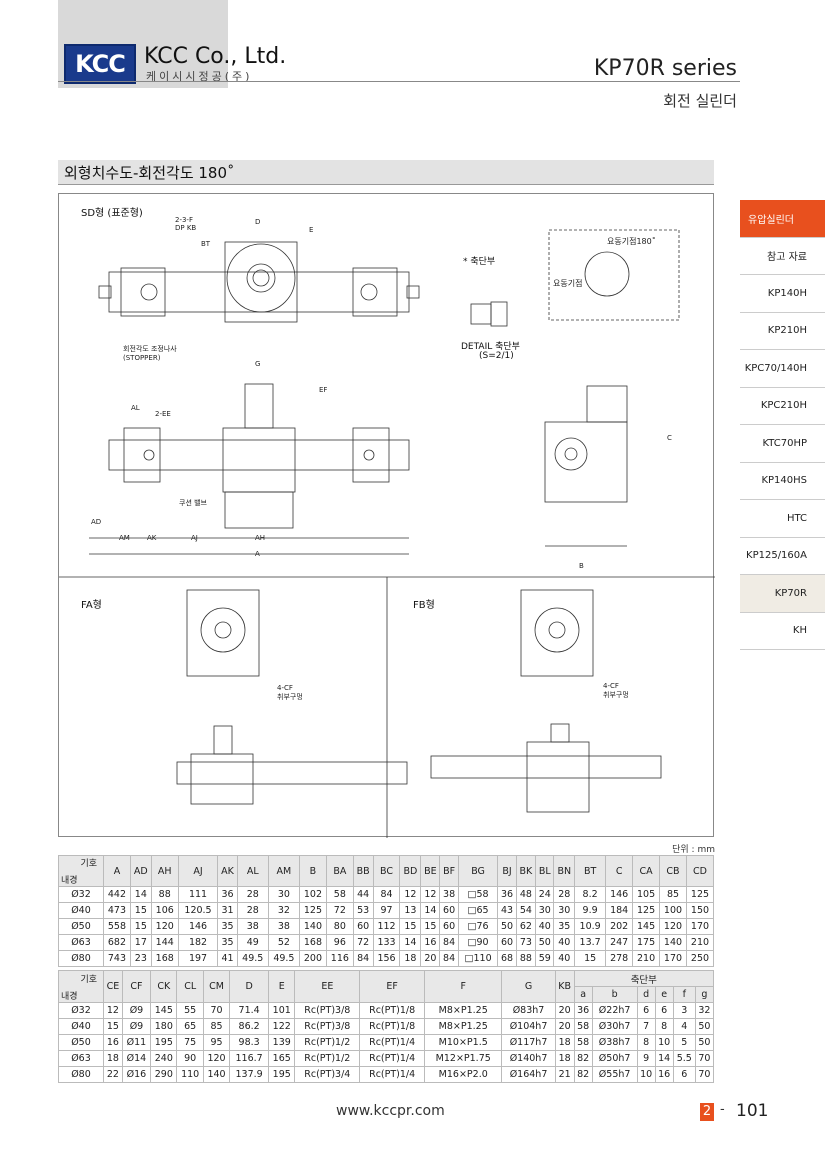 The width and height of the screenshot is (825, 1154). What do you see at coordinates (478, 871) in the screenshot?
I see `column-header: BG` at bounding box center [478, 871].